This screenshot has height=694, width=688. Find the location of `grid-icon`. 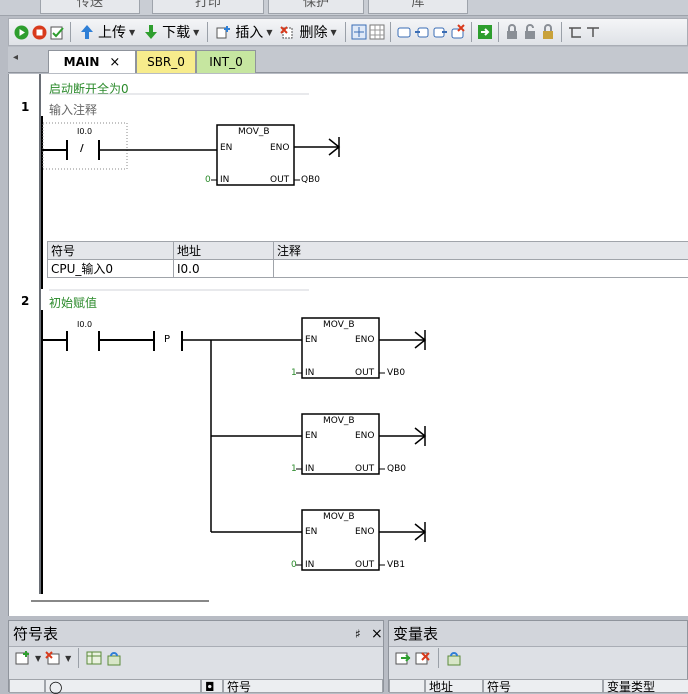

grid-icon is located at coordinates (377, 32).